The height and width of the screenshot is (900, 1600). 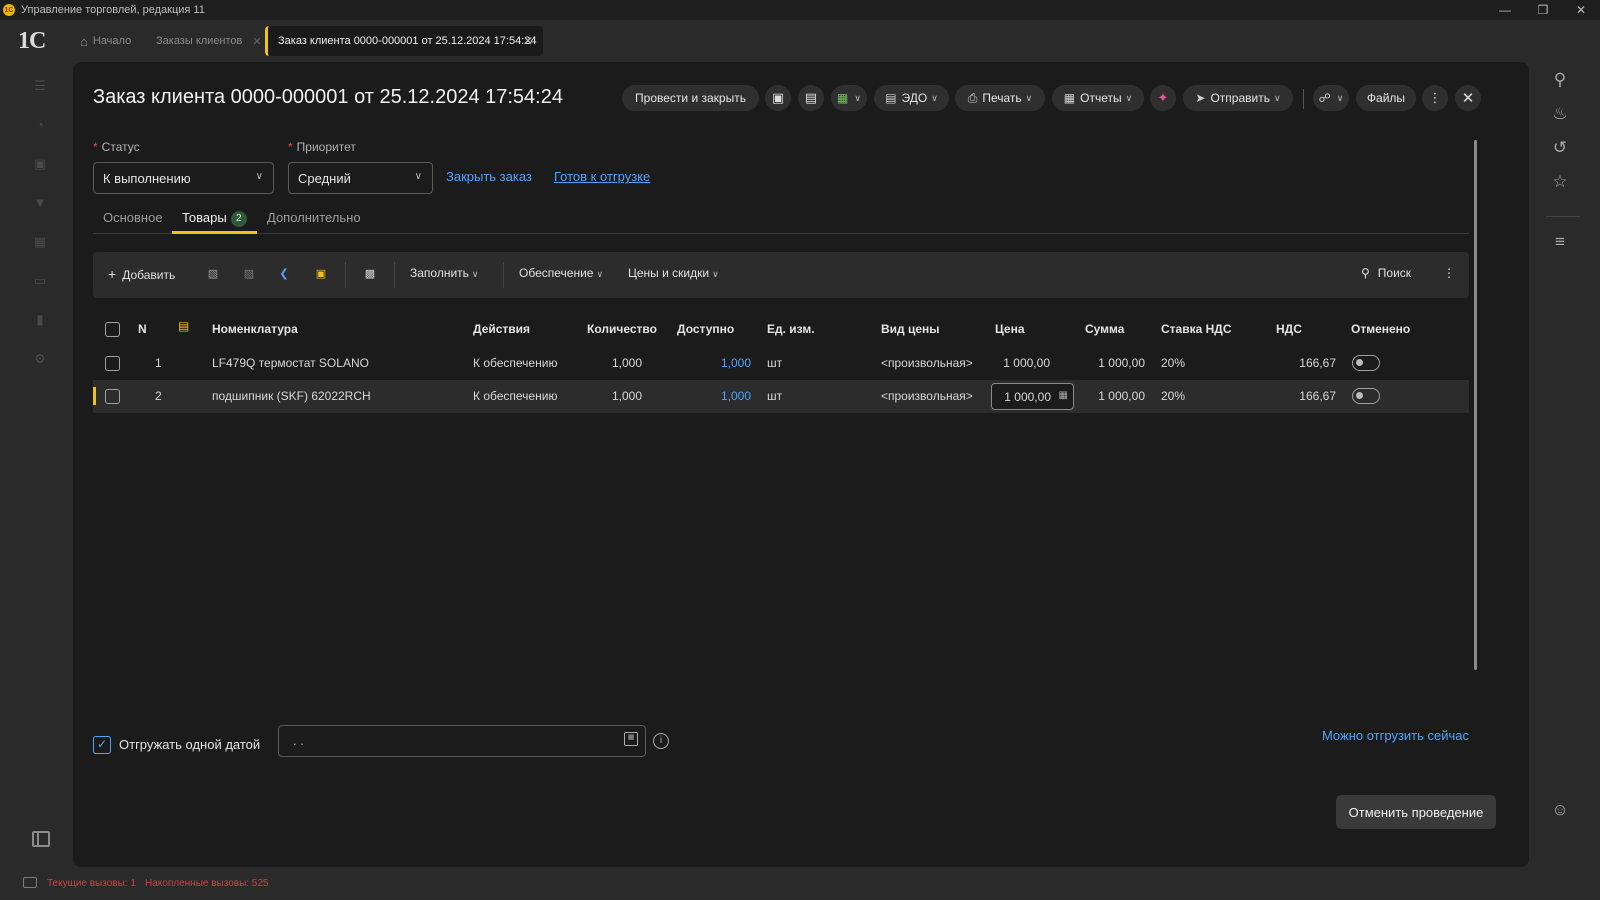 I want to click on close-window-icon: ✕, so click(x=1581, y=10).